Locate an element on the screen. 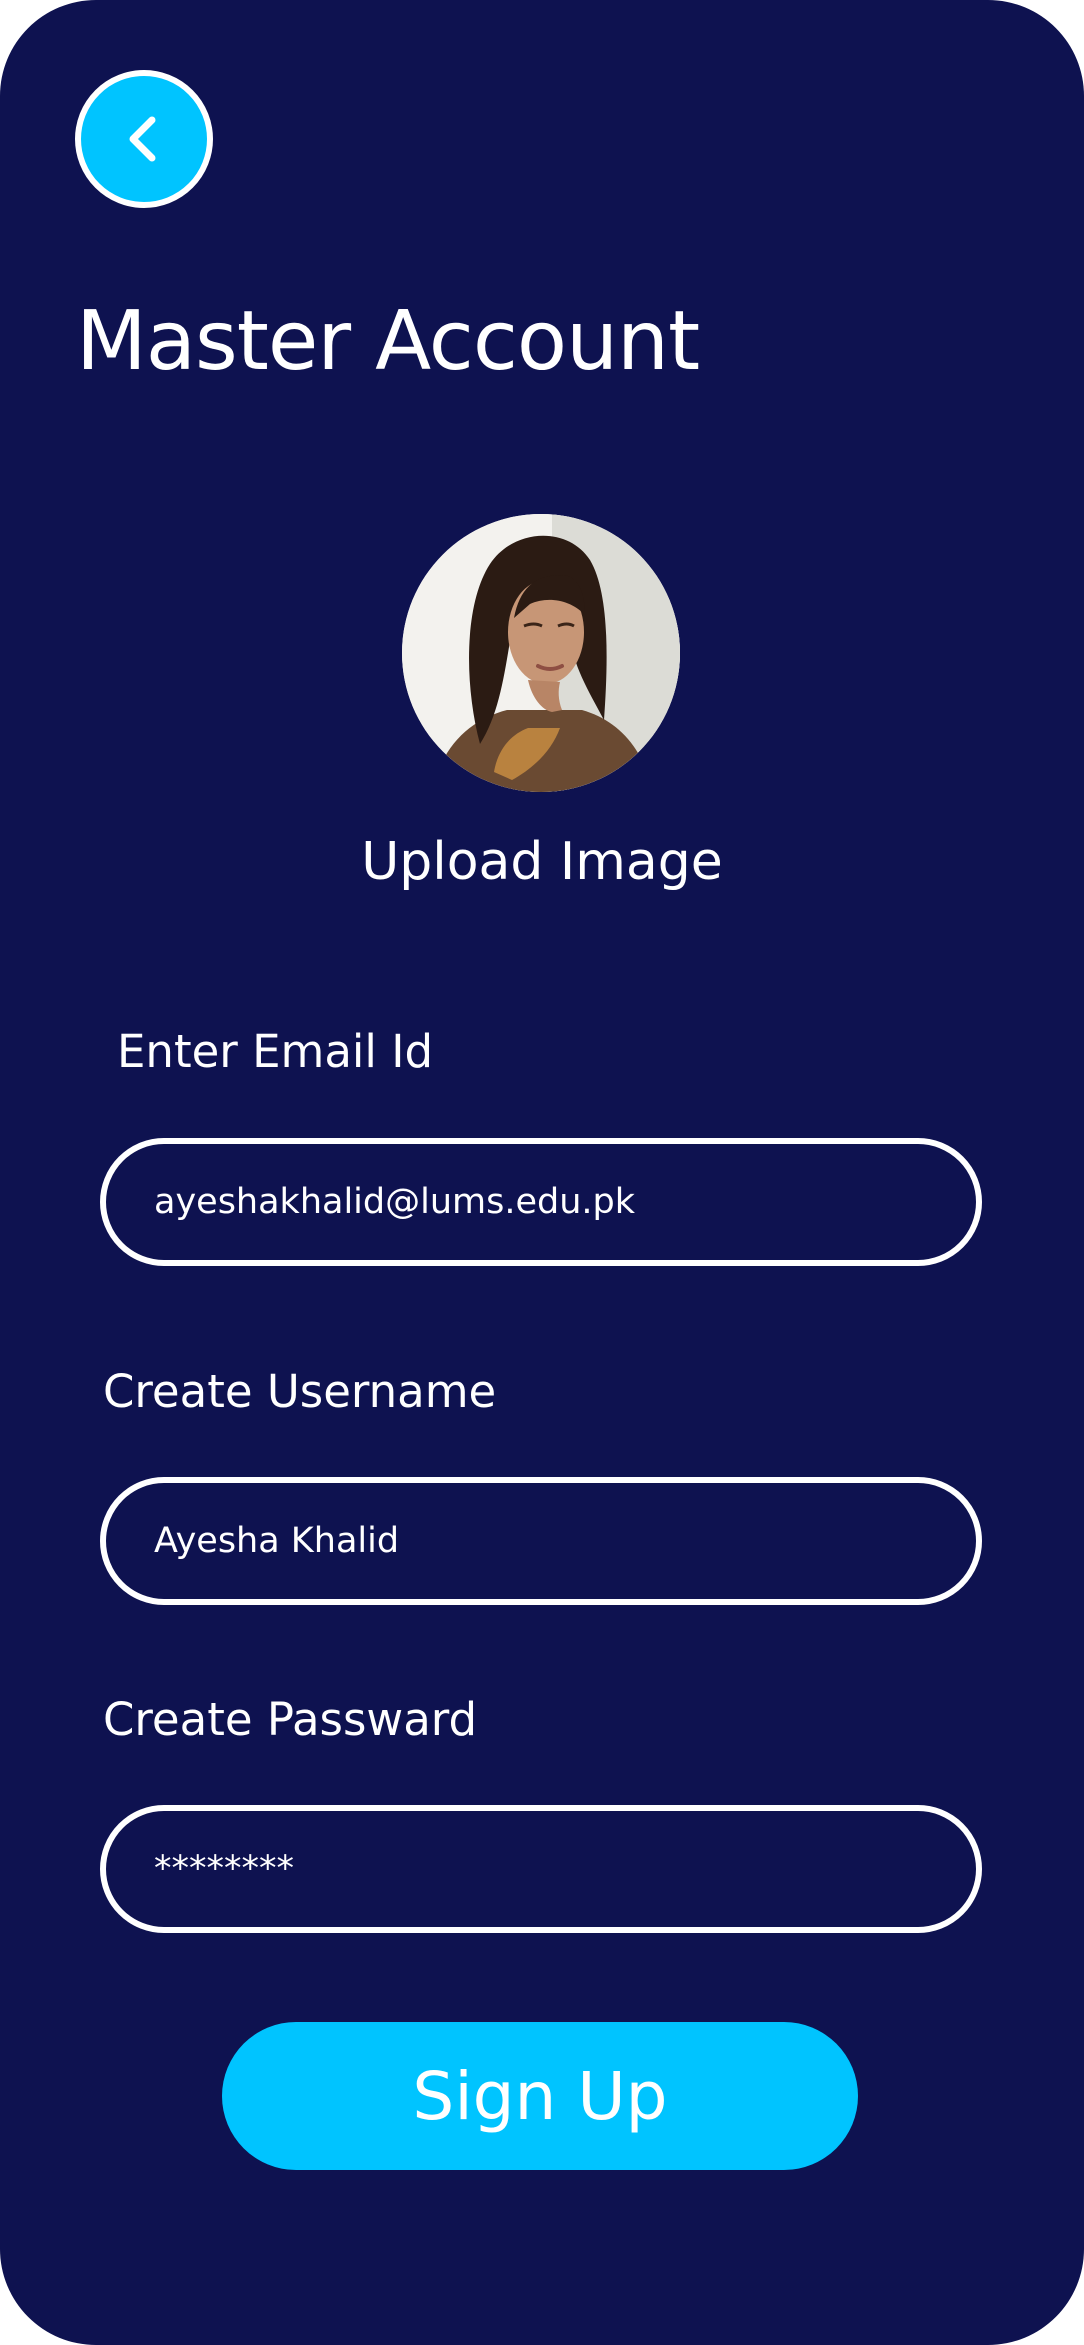 This screenshot has width=1084, height=2345. chevron-left-icon is located at coordinates (142, 139).